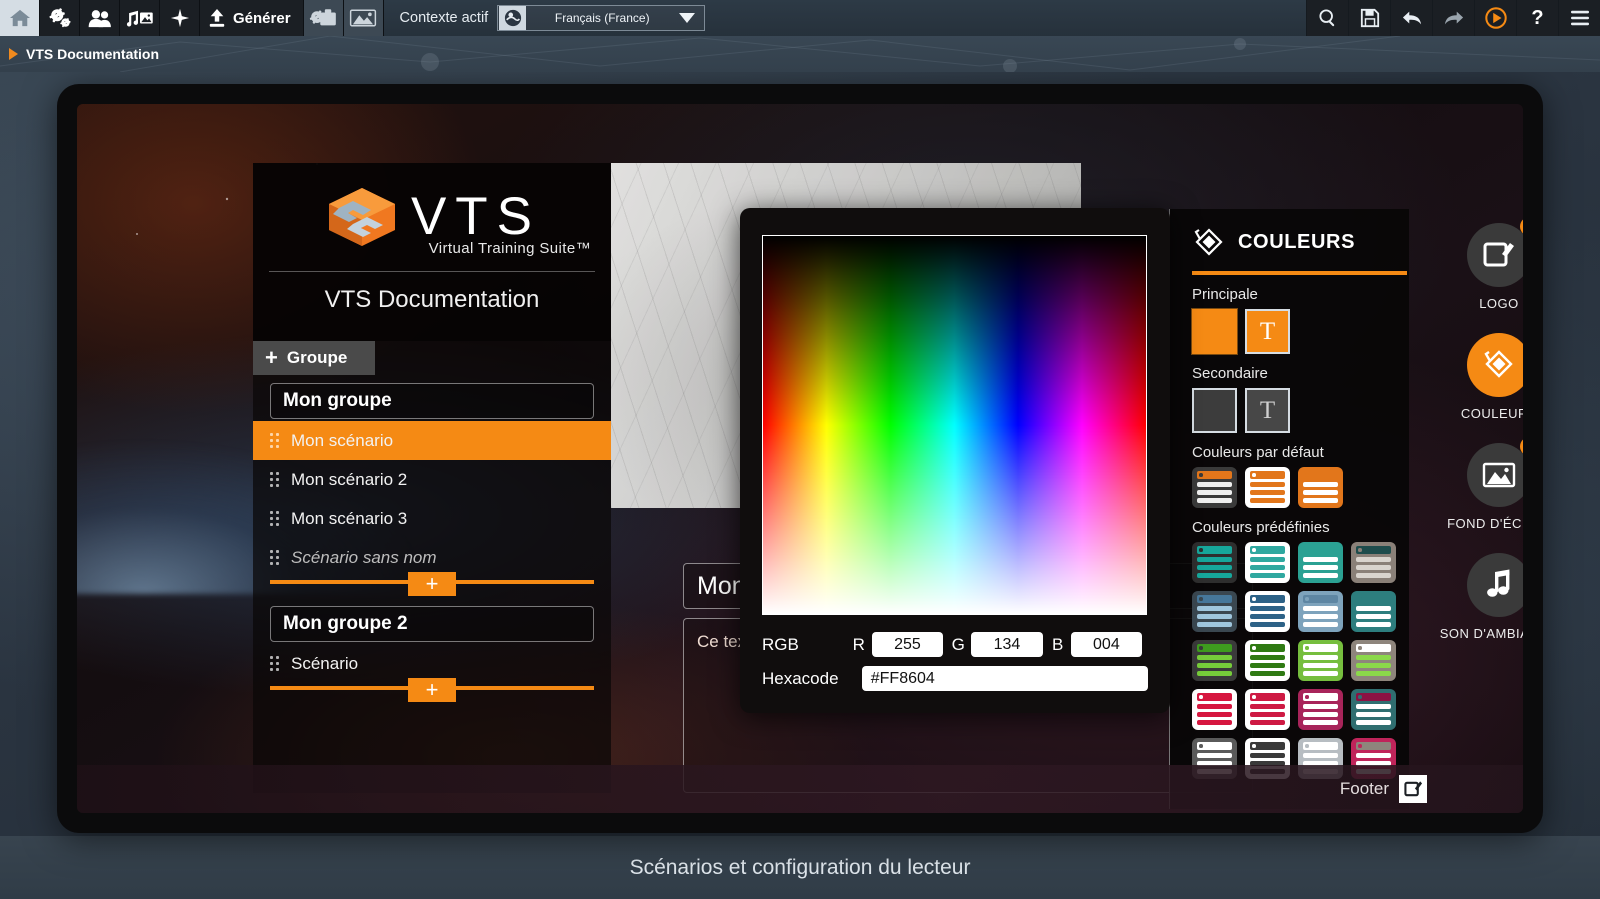 The width and height of the screenshot is (1600, 899). What do you see at coordinates (432, 401) in the screenshot?
I see `group-name-input: Mon groupe` at bounding box center [432, 401].